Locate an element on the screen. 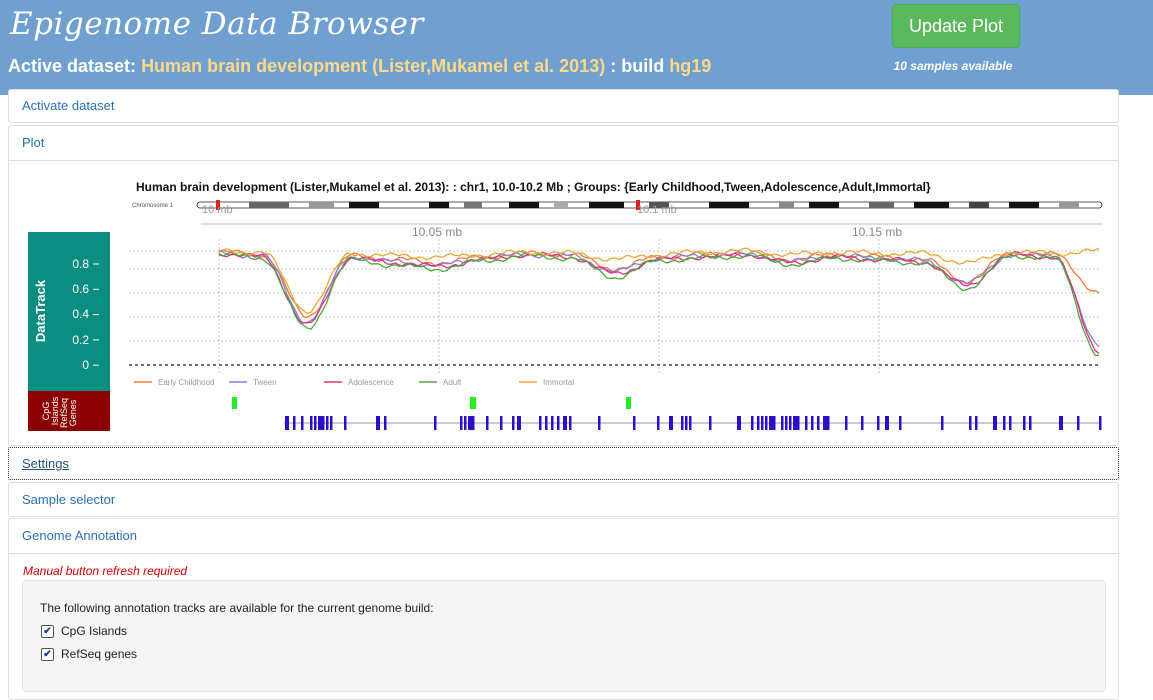  y-tick: 0.4 is located at coordinates (80, 314).